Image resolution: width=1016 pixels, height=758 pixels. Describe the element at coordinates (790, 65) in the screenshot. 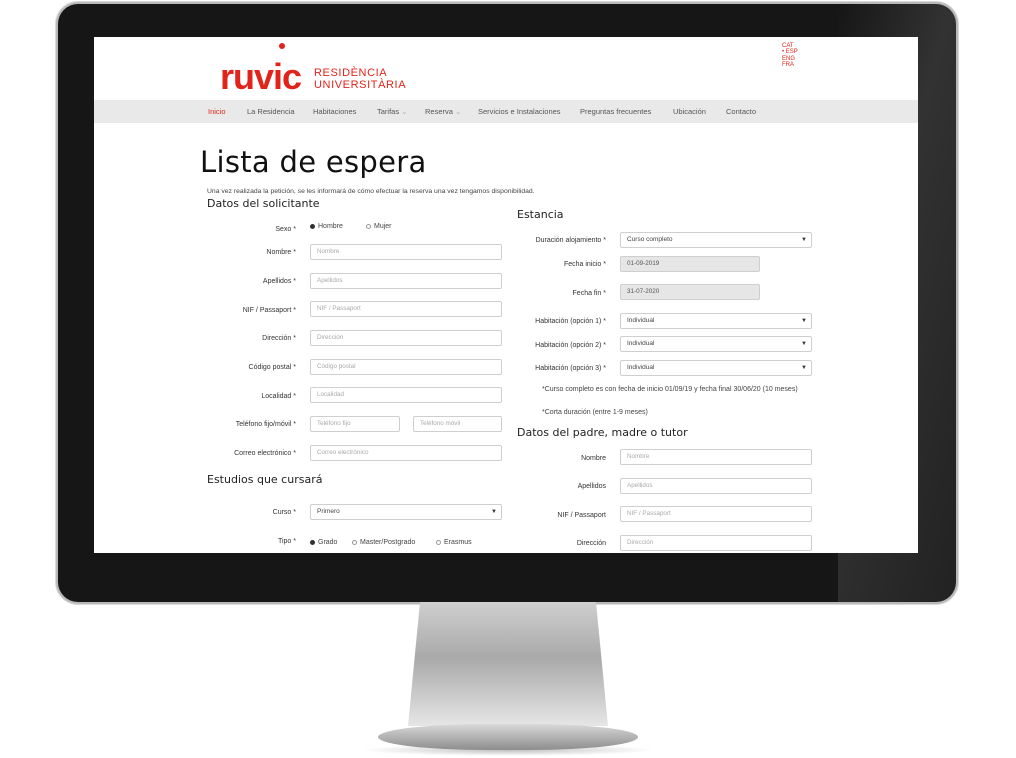

I see `lang-fra: FRA` at that location.